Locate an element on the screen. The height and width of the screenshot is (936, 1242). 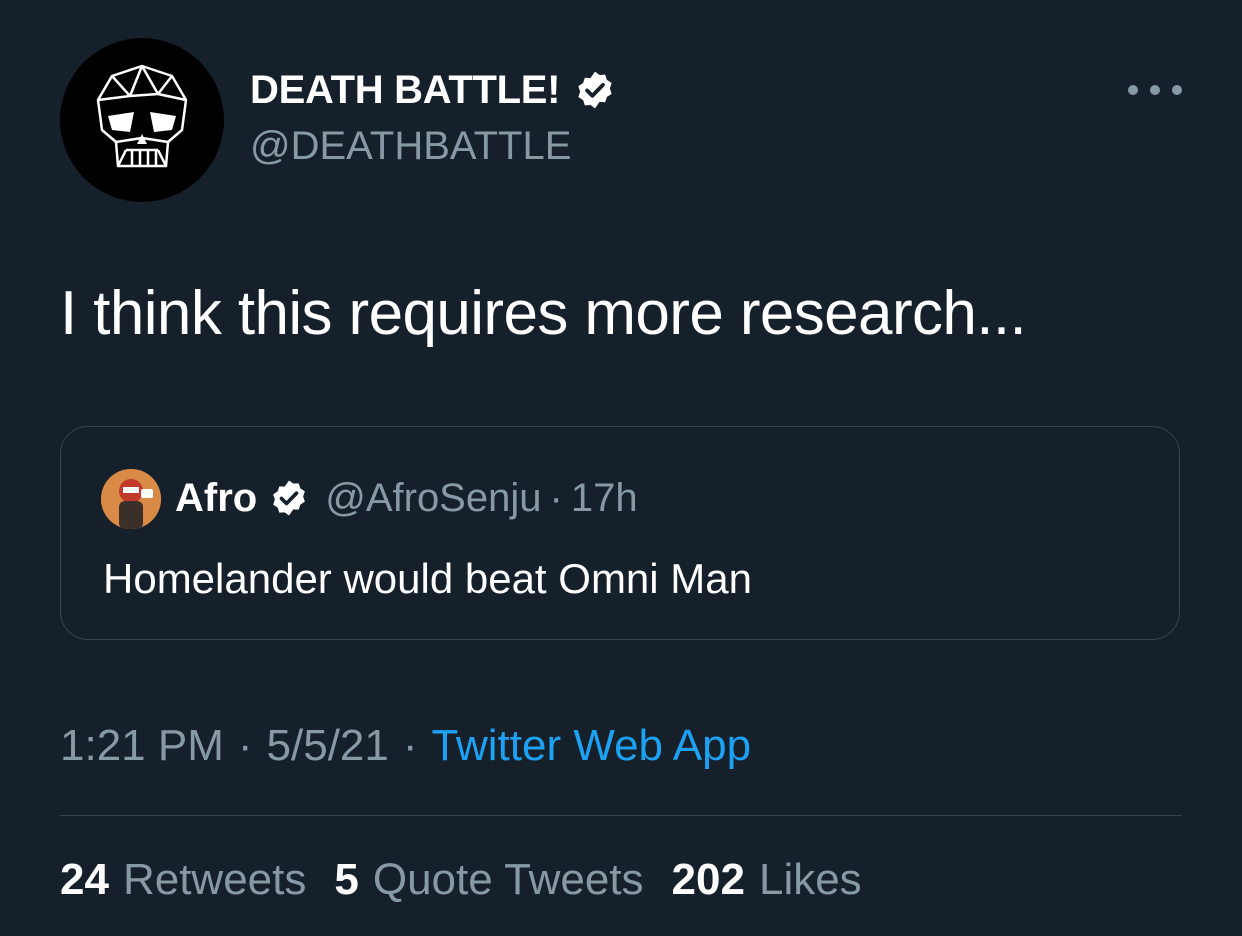
quote-tweets-stat: 5 Quote Tweets is located at coordinates (488, 880).